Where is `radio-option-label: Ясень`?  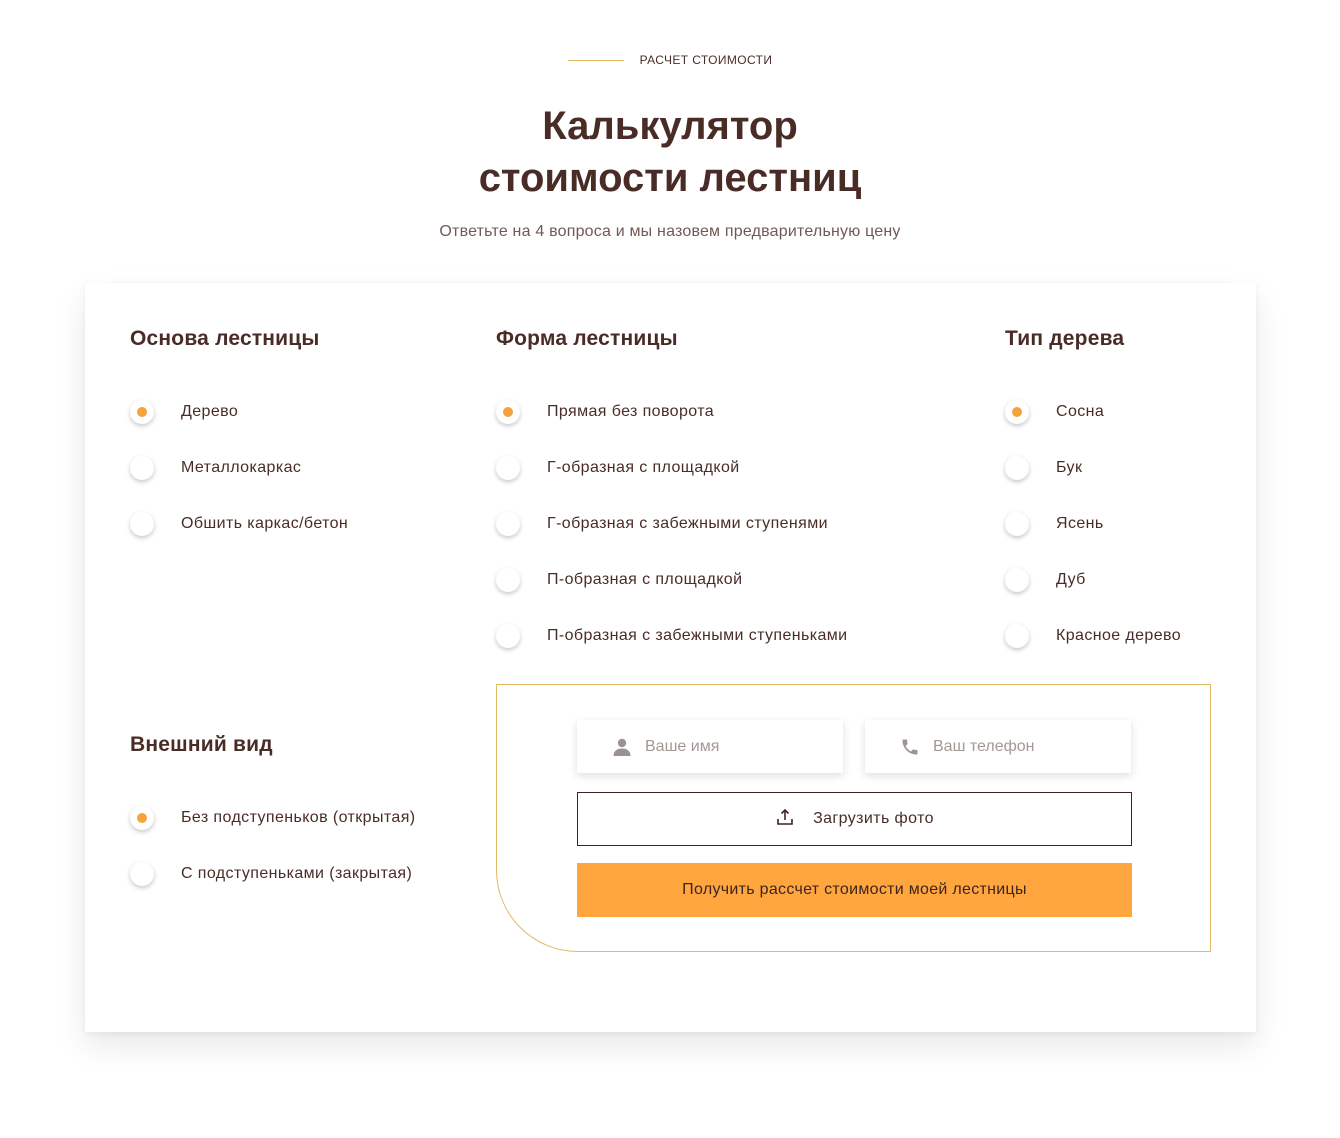
radio-option-label: Ясень is located at coordinates (1080, 523).